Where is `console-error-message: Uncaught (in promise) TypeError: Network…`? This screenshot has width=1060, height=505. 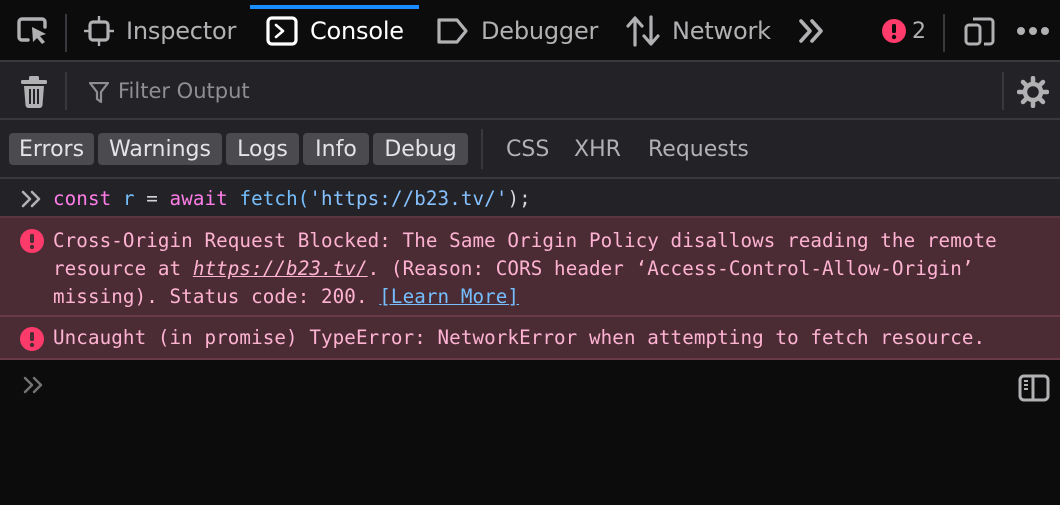
console-error-message: Uncaught (in promise) TypeError: Network… is located at coordinates (530, 338).